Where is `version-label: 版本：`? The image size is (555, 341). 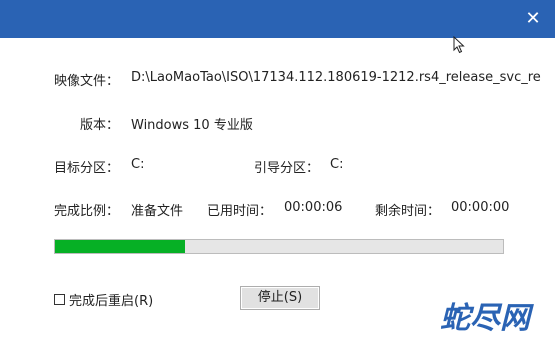 version-label: 版本： is located at coordinates (100, 125).